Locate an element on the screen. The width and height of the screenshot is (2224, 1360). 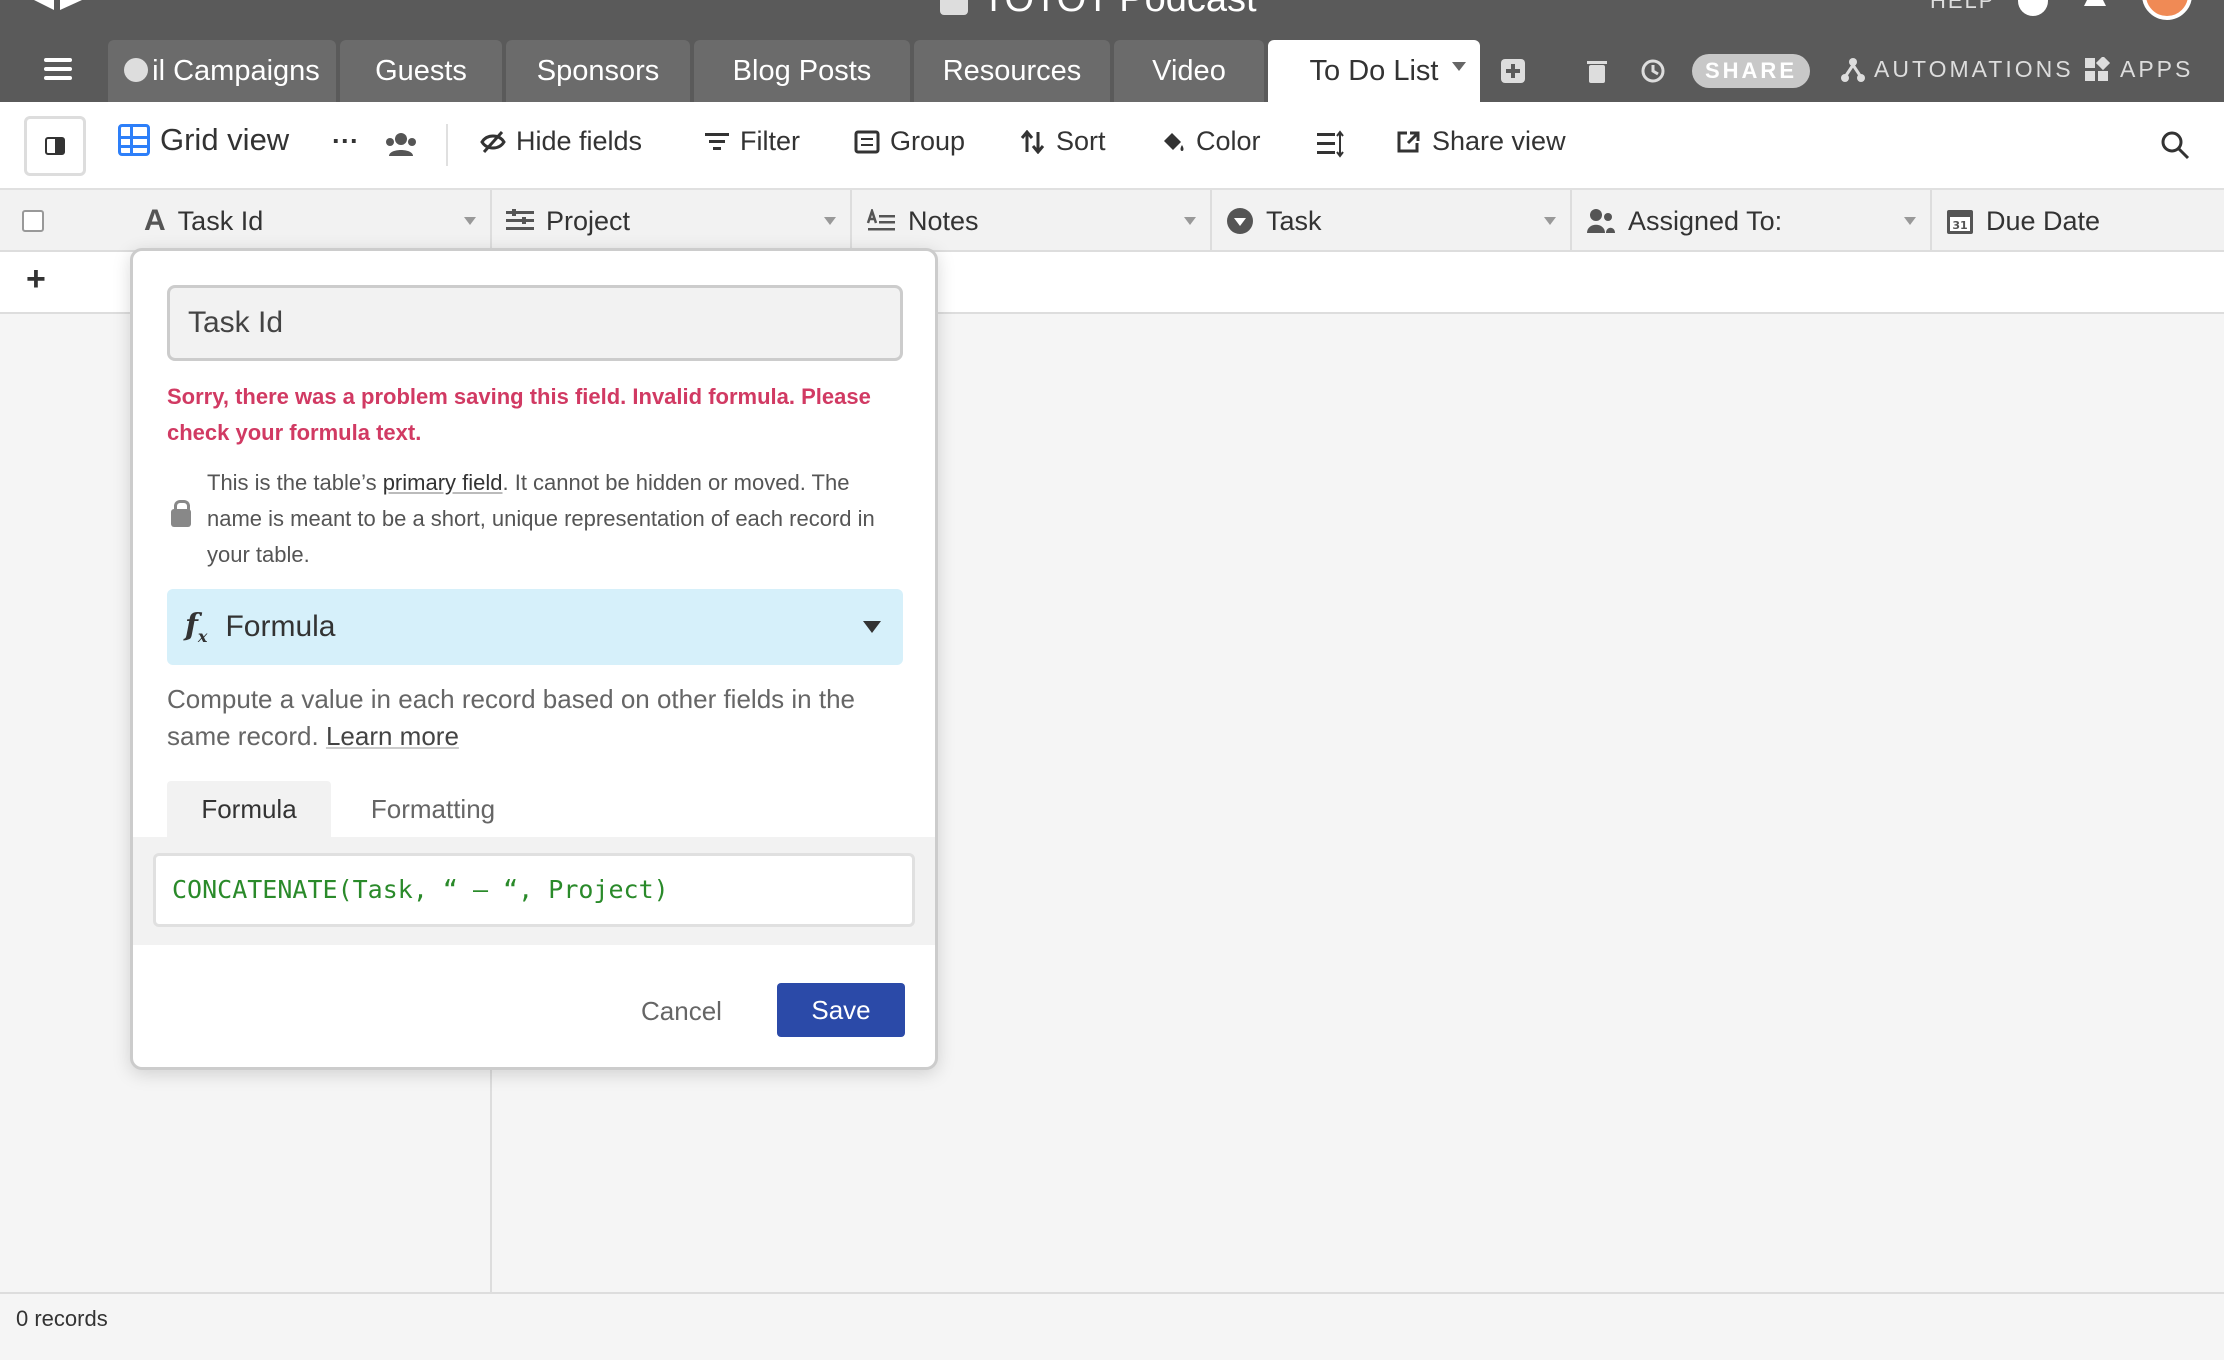
column-header-assigned-to: Assigned To: is located at coordinates (1752, 221).